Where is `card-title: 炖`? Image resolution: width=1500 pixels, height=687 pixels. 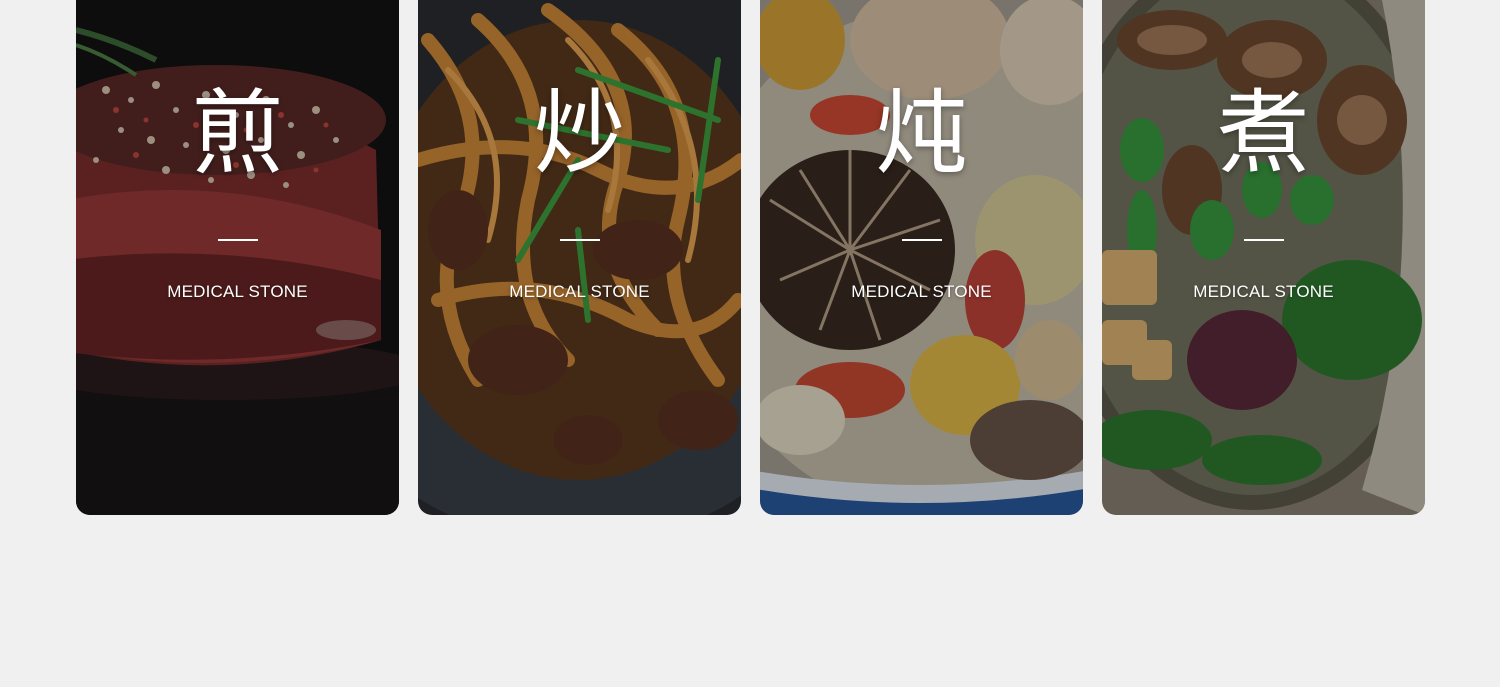
card-title: 炖 is located at coordinates (921, 133).